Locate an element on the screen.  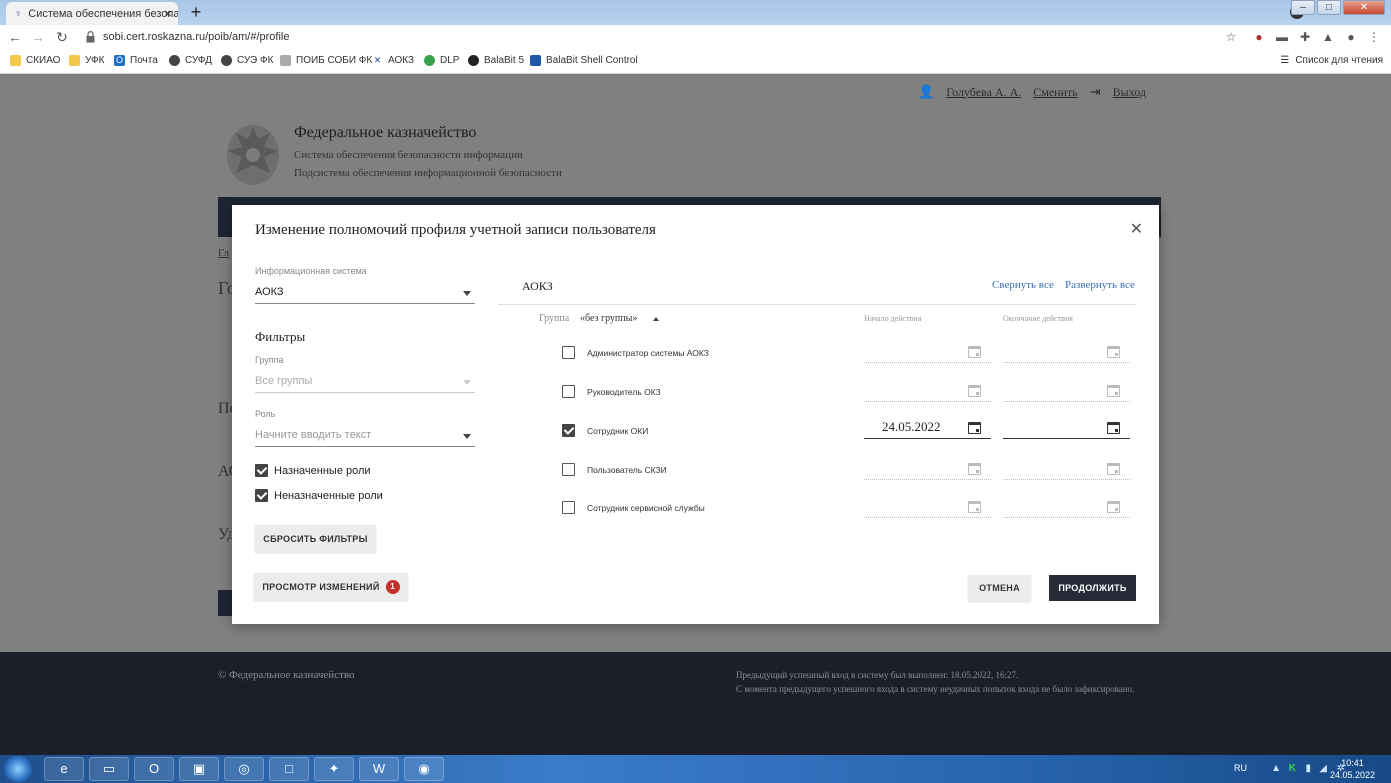
network-icon: ◎ is located at coordinates (244, 769).